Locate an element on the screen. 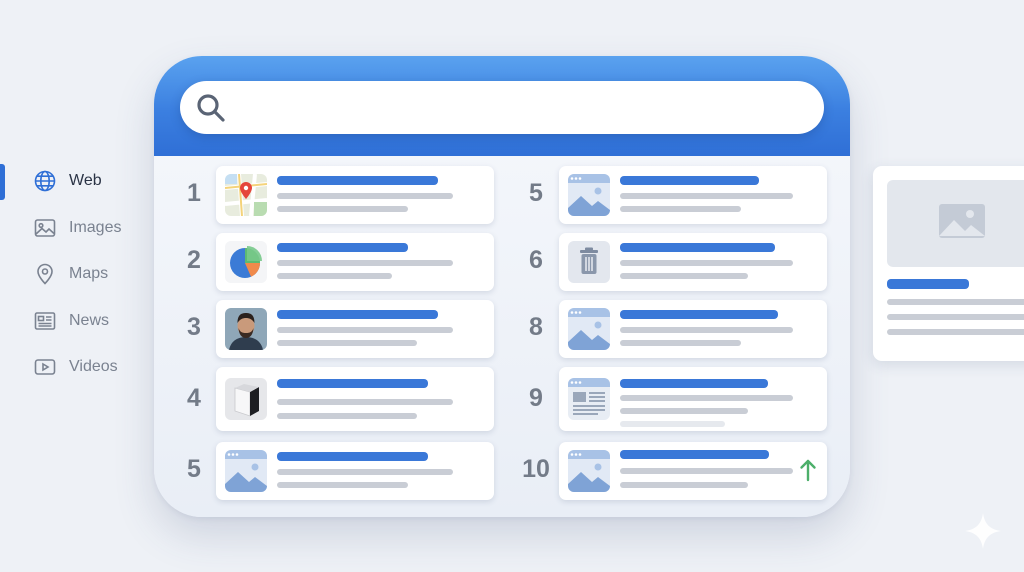 The height and width of the screenshot is (572, 1024). preview-title-line is located at coordinates (928, 284).